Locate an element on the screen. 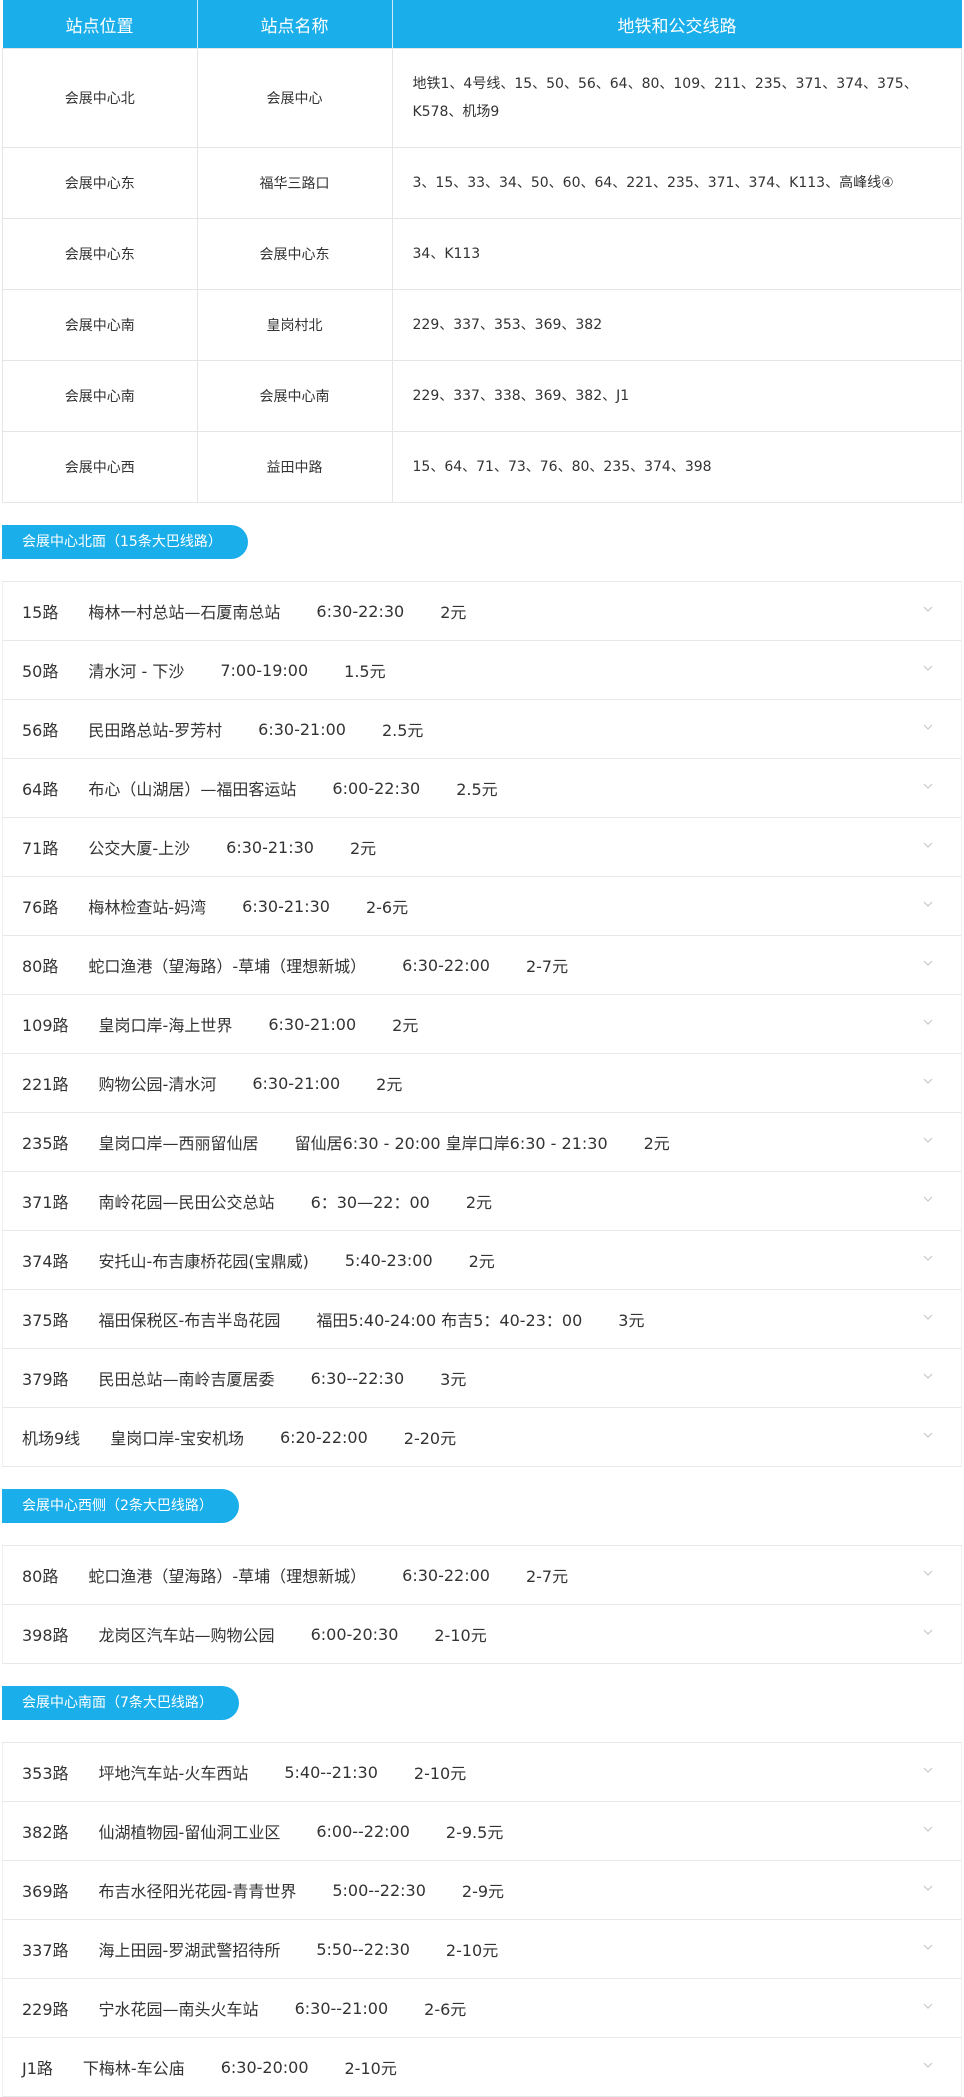  route-number: 80路 is located at coordinates (40, 966).